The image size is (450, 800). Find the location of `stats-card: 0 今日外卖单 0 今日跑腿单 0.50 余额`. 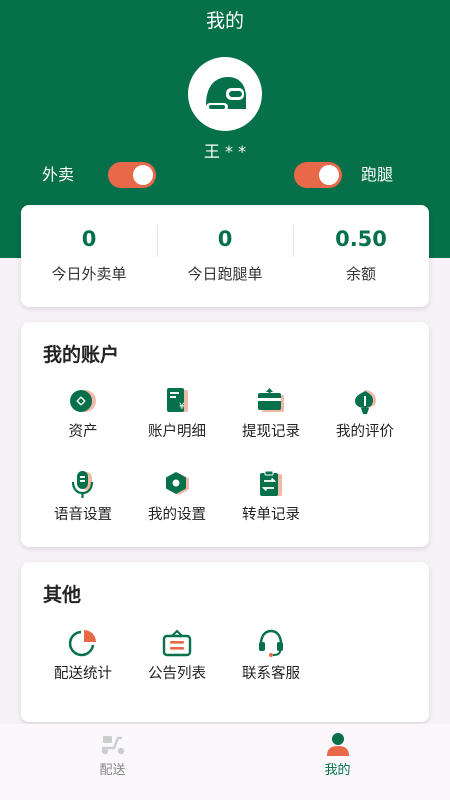

stats-card: 0 今日外卖单 0 今日跑腿单 0.50 余额 is located at coordinates (225, 256).